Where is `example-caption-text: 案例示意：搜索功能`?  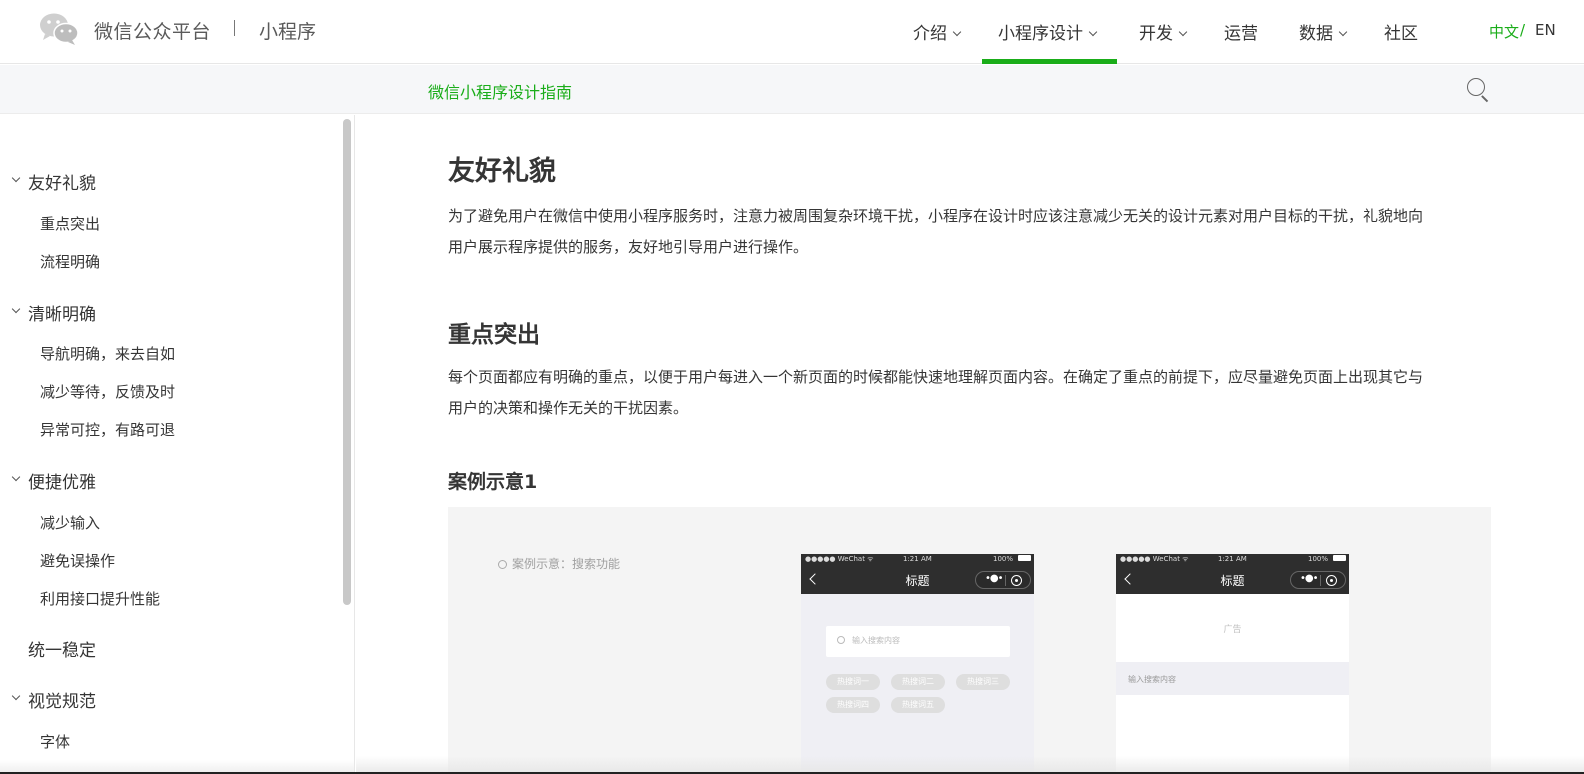 example-caption-text: 案例示意：搜索功能 is located at coordinates (566, 564).